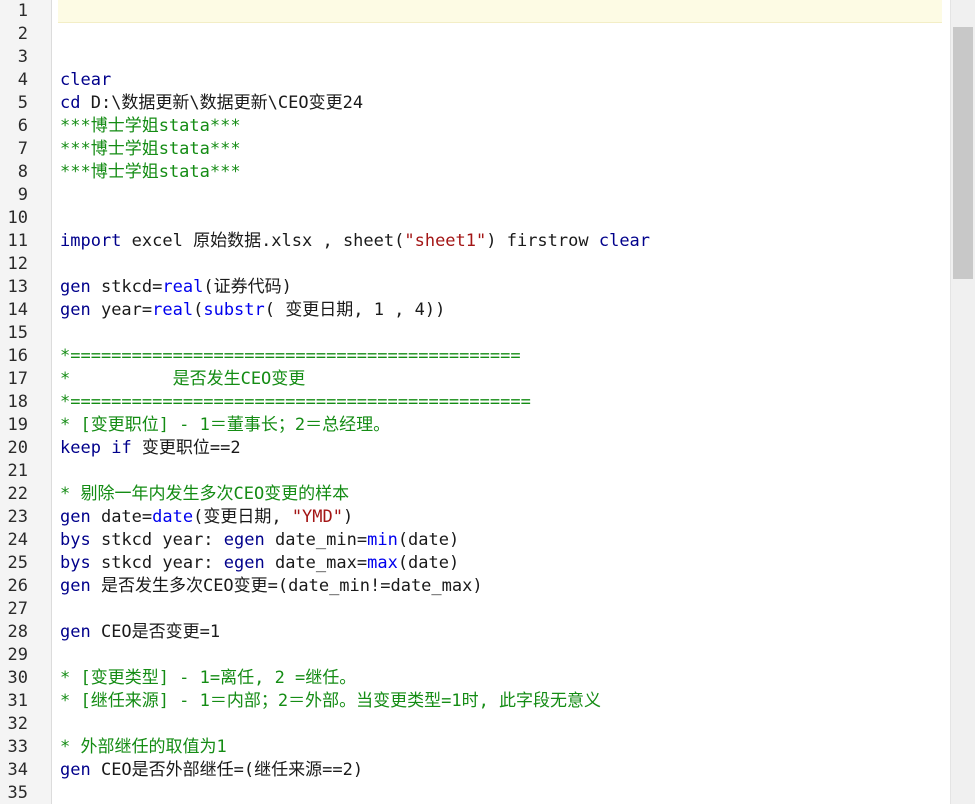 The width and height of the screenshot is (975, 805). I want to click on line-number: 6, so click(22, 126).